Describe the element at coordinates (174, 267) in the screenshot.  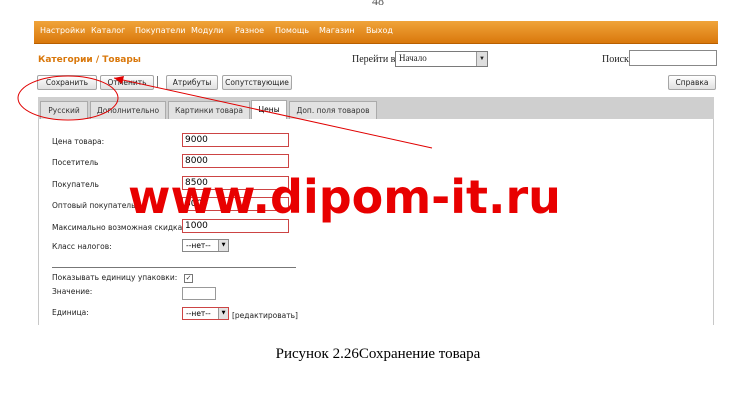
I see `section-divider` at that location.